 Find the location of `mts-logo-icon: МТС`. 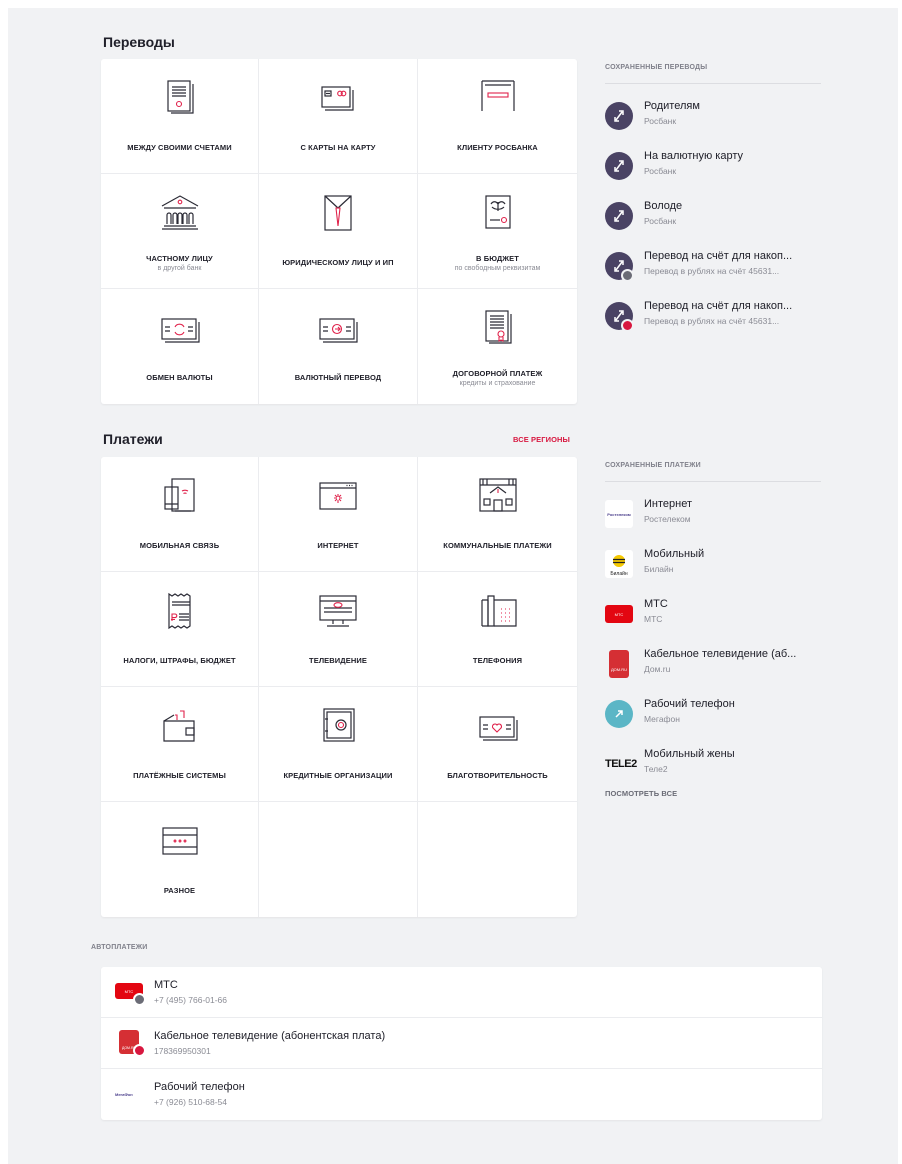

mts-logo-icon: МТС is located at coordinates (619, 614).